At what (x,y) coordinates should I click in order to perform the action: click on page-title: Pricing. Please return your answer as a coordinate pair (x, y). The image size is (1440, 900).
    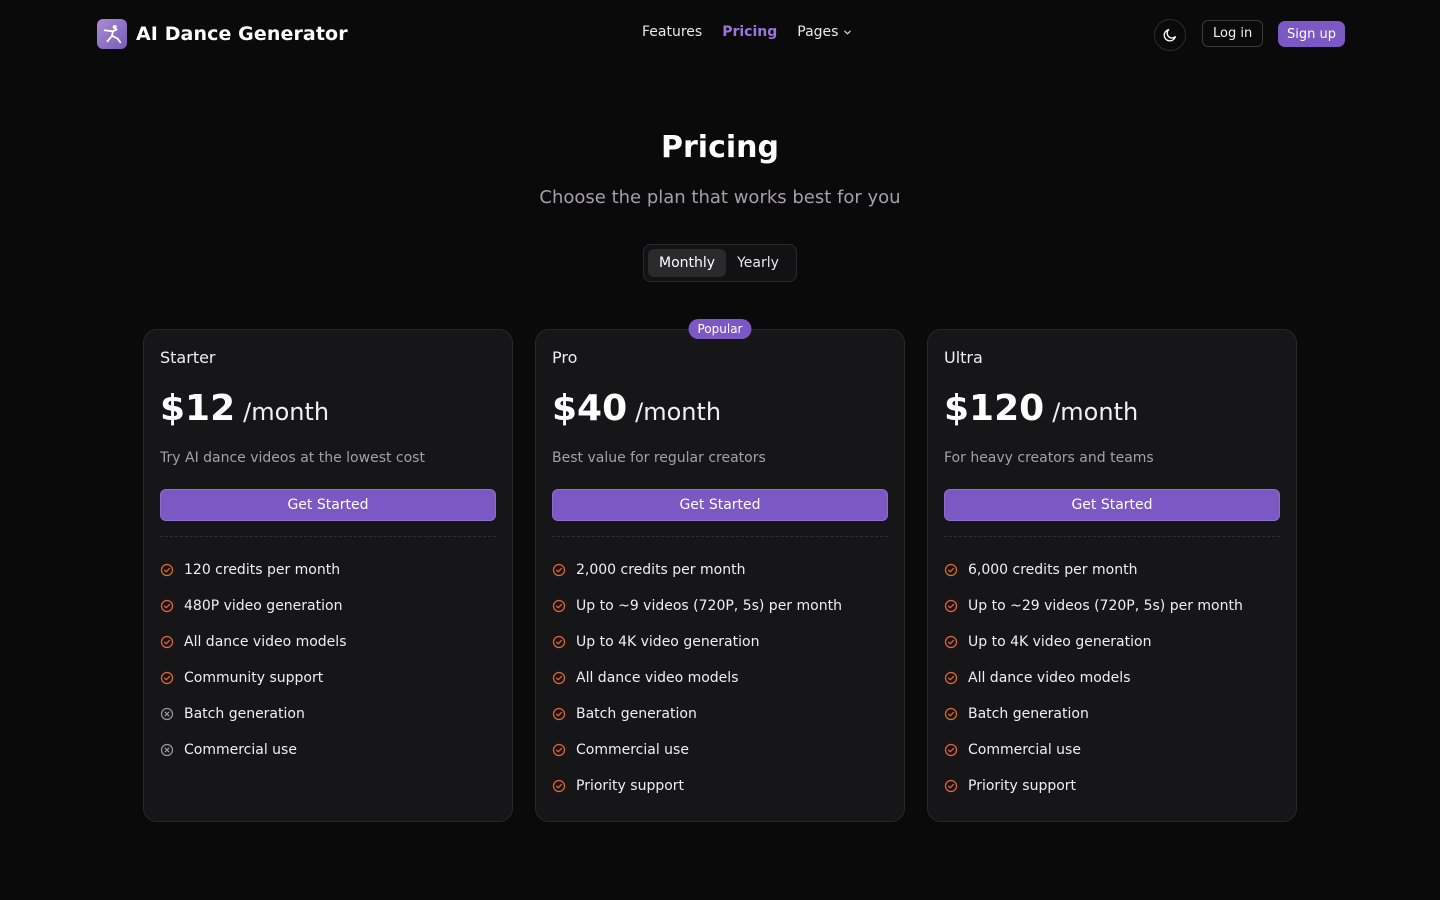
    Looking at the image, I should click on (720, 147).